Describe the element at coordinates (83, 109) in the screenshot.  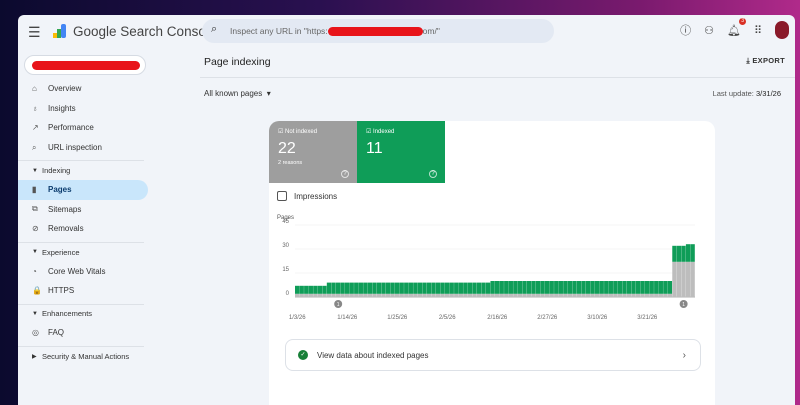
I see `sidebar-item-insights: ♁ Insights` at that location.